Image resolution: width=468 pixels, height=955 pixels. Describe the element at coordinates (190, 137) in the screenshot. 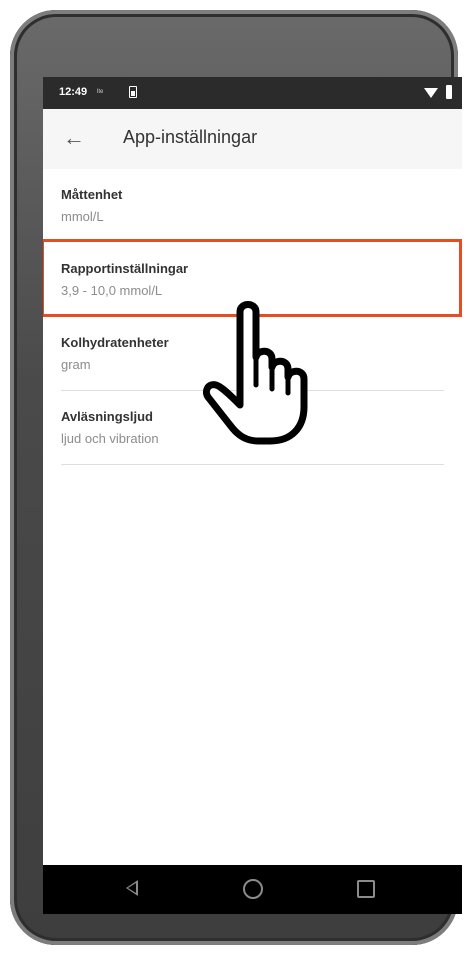

I see `page-title: App-inställningar` at that location.